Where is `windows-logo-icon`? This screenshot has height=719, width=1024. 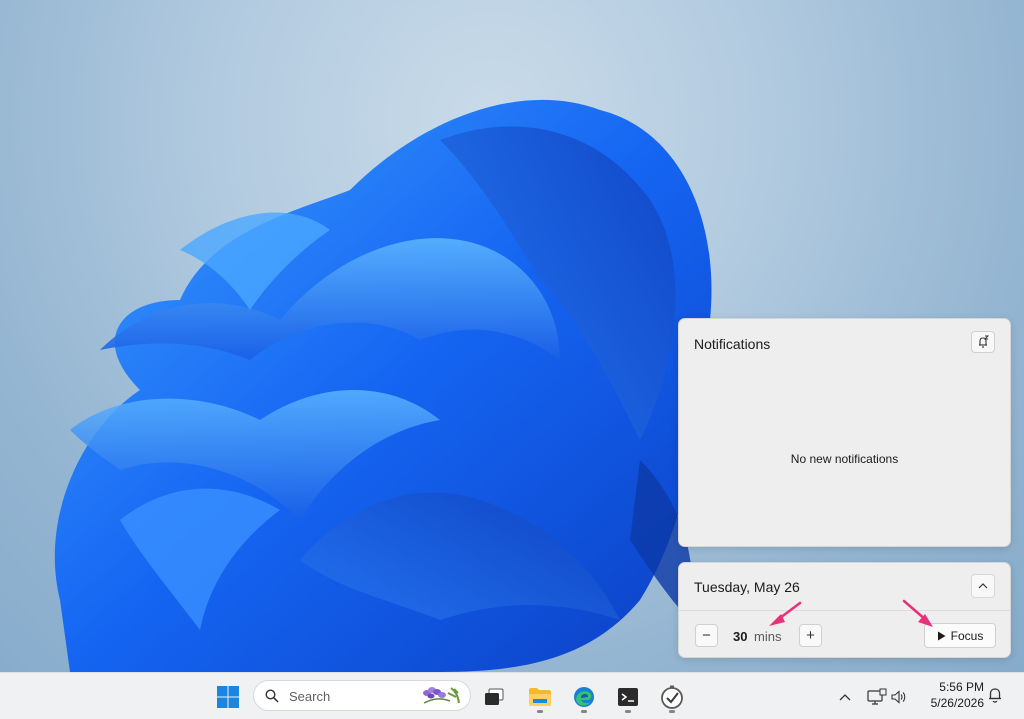
windows-logo-icon is located at coordinates (228, 697).